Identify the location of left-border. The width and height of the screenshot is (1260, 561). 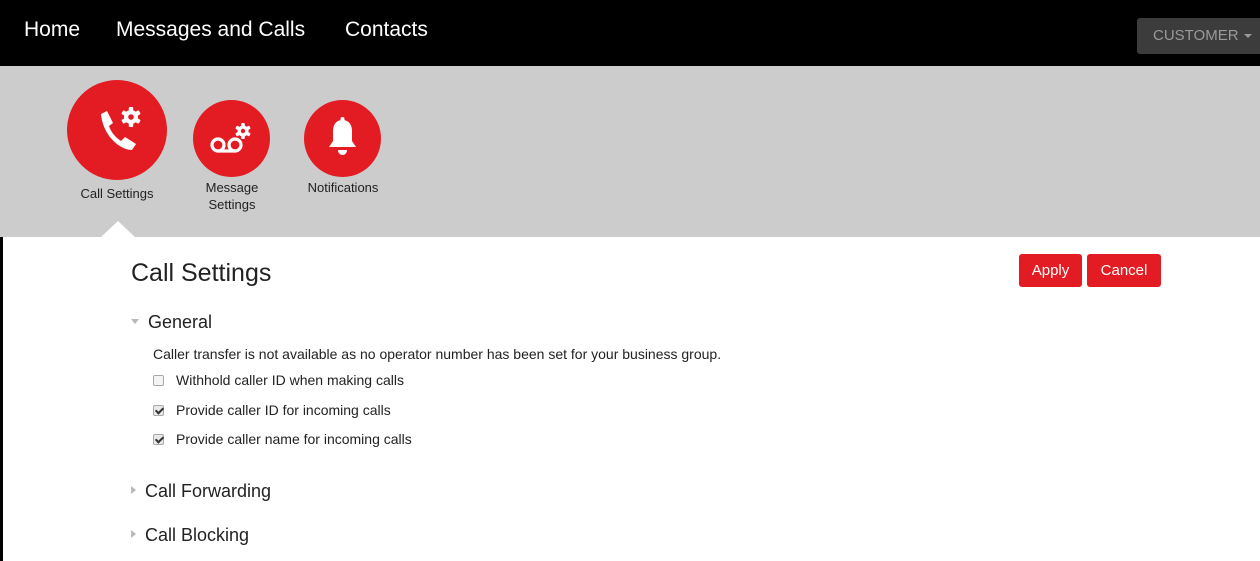
(1, 399).